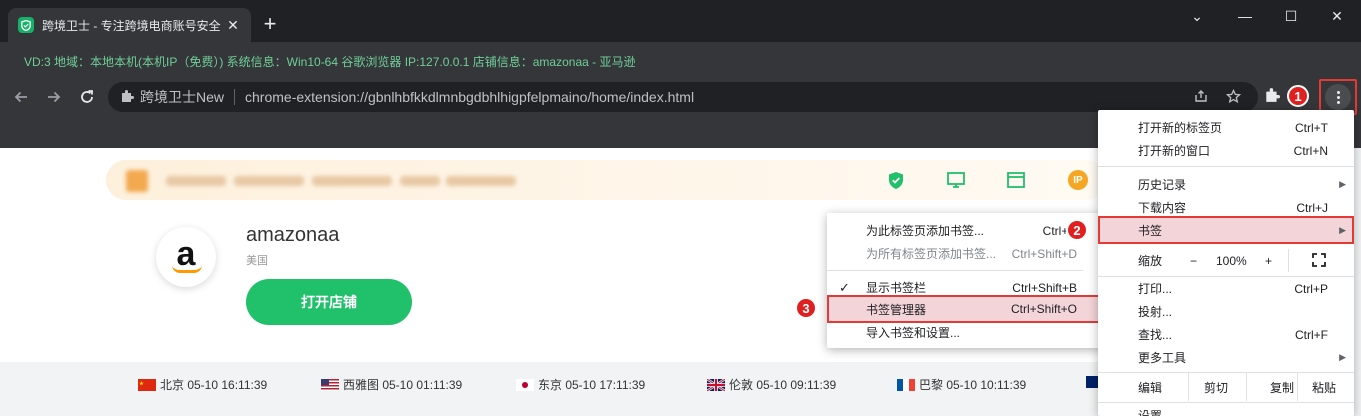 This screenshot has height=416, width=1361. I want to click on china-flag-icon, so click(147, 384).